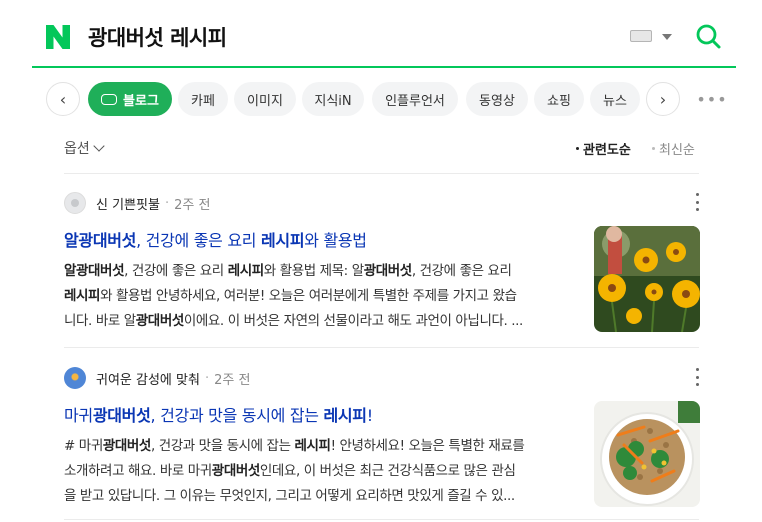 The height and width of the screenshot is (522, 762). I want to click on search-icon, so click(708, 36).